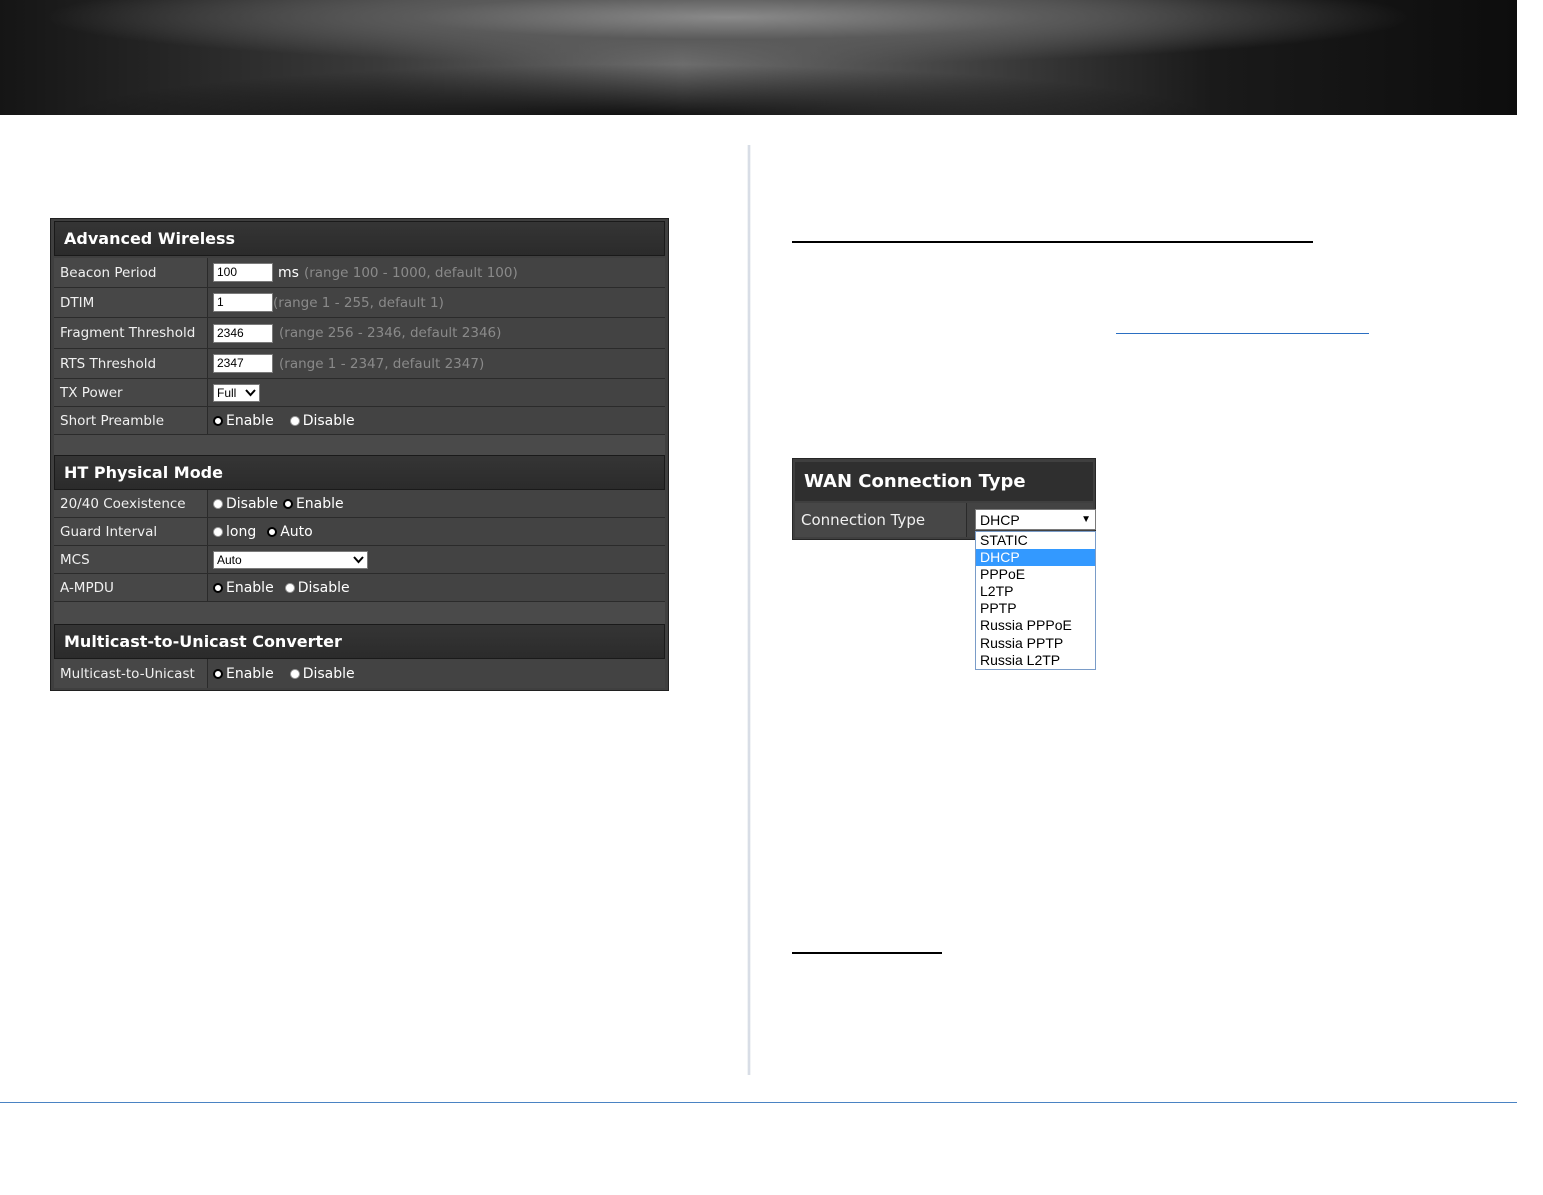 This screenshot has width=1543, height=1195. What do you see at coordinates (218, 503) in the screenshot?
I see `coexistence-disable-radio` at bounding box center [218, 503].